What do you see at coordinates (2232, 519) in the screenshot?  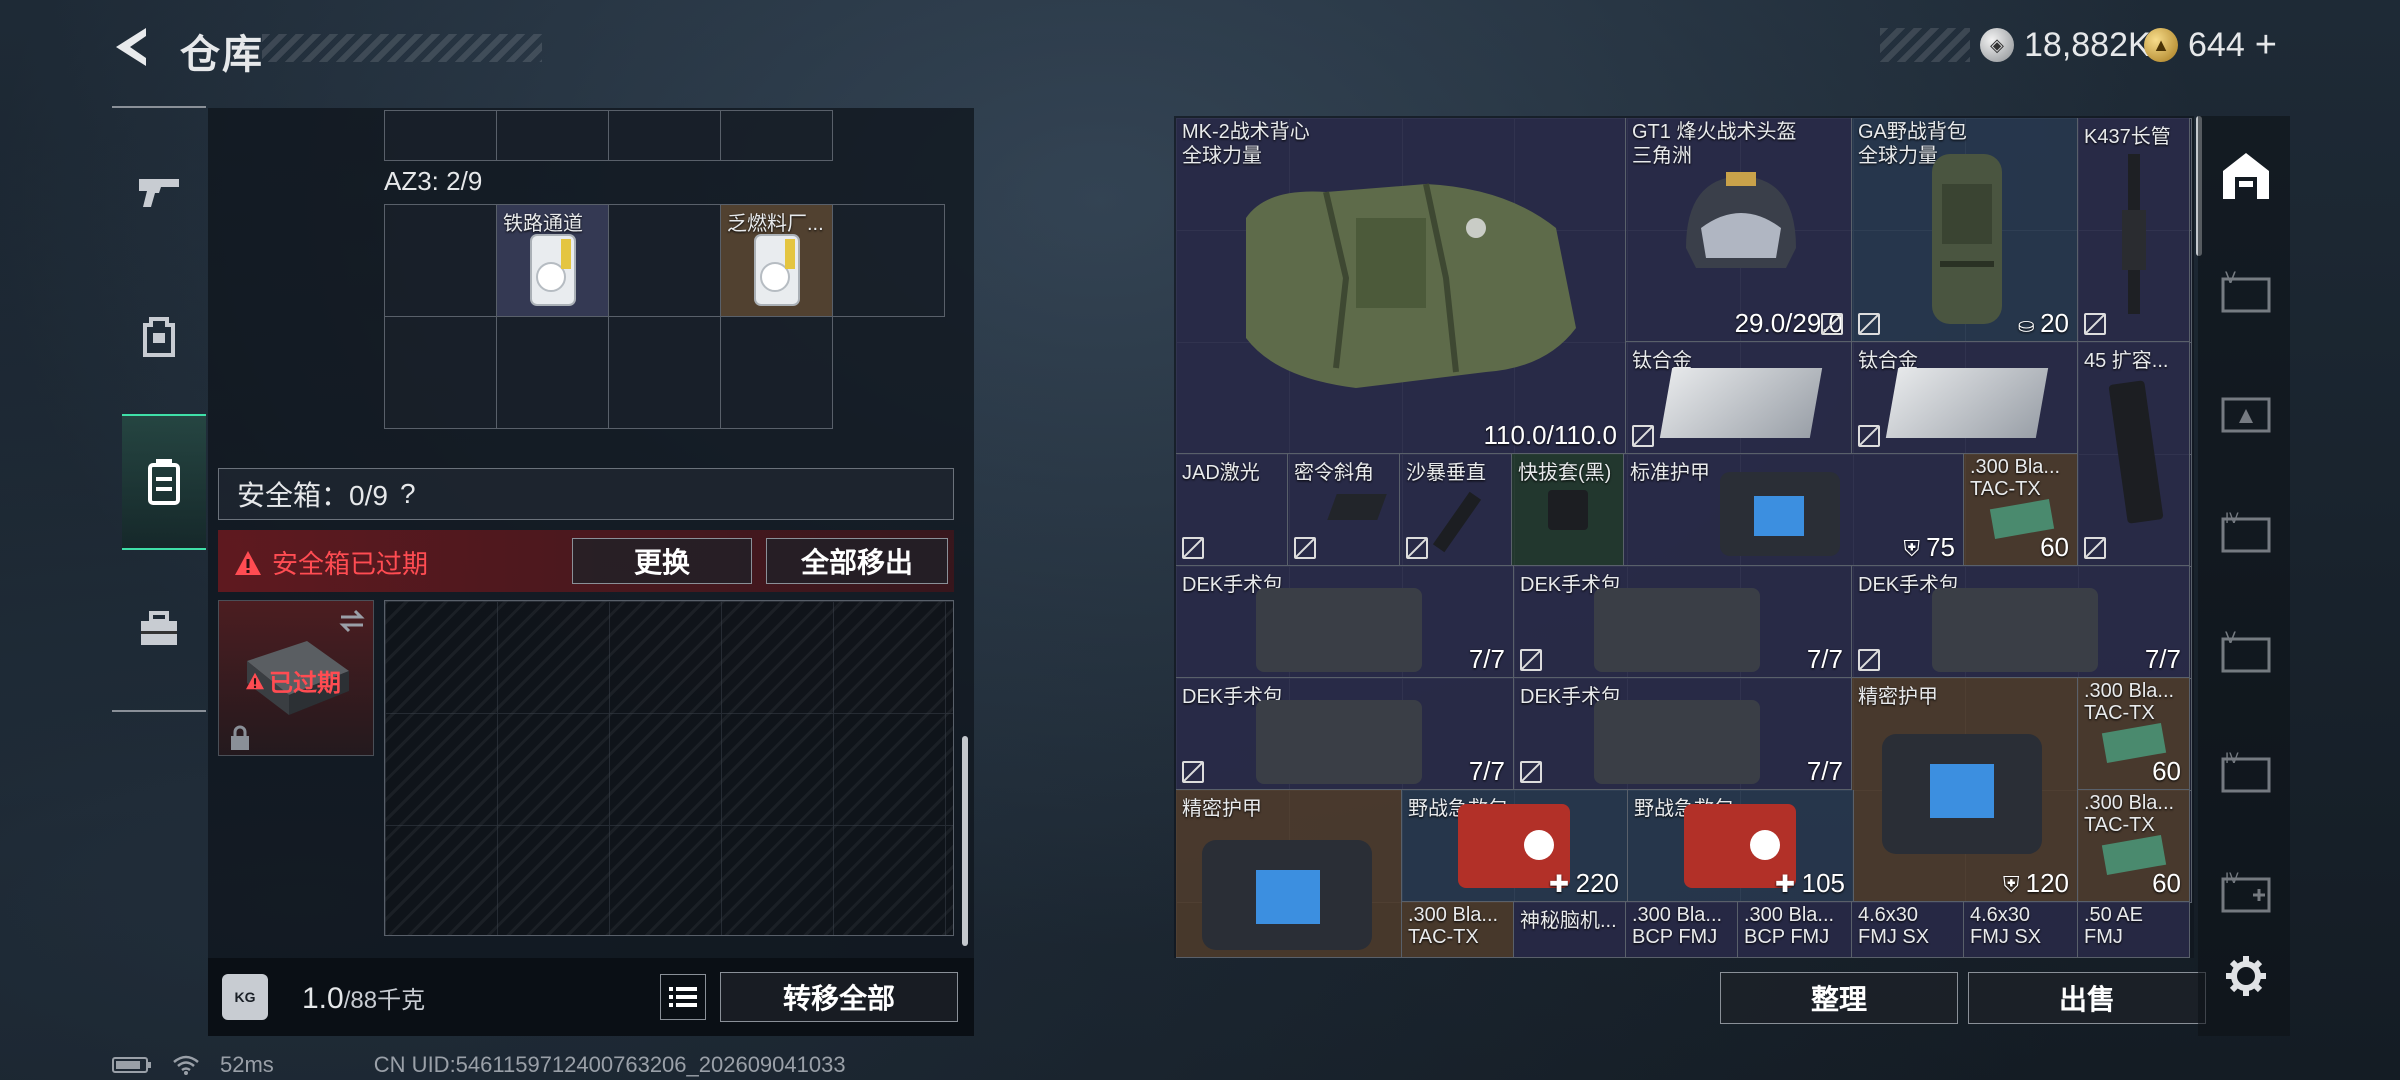 I see `svg-text: IV` at bounding box center [2232, 519].